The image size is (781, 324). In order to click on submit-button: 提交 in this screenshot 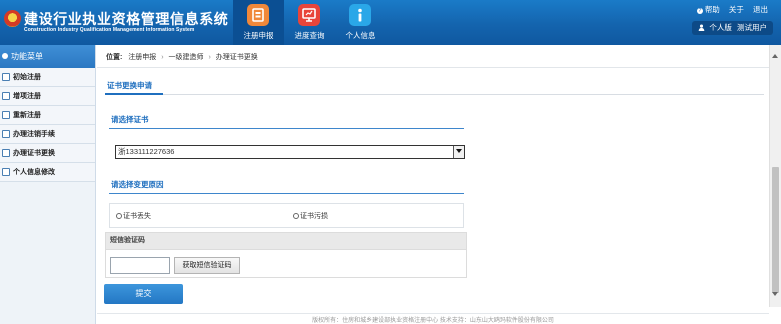, I will do `click(143, 294)`.